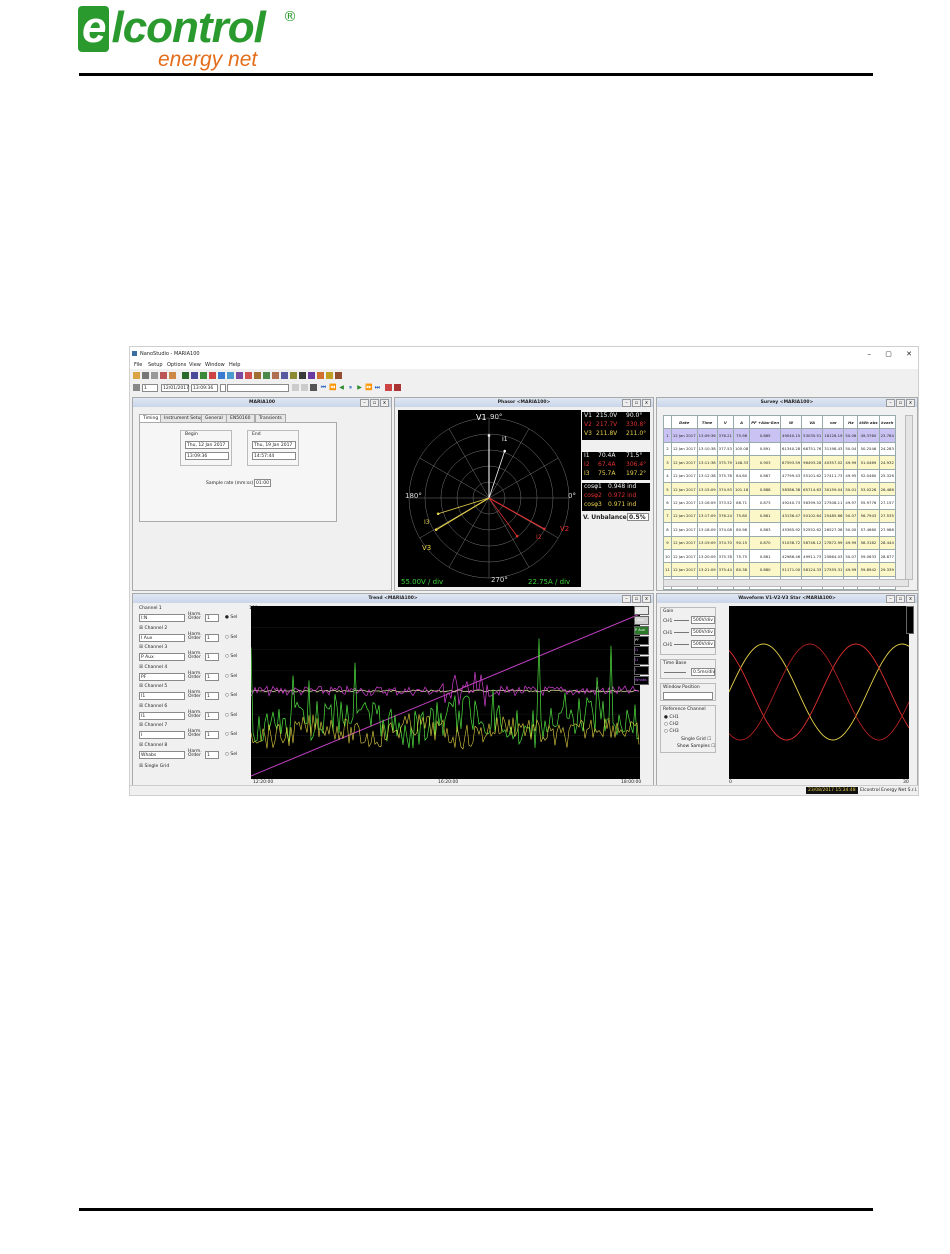 Image resolution: width=950 pixels, height=1254 pixels. What do you see at coordinates (274, 456) in the screenshot?
I see `end-time-input: 14:57:44` at bounding box center [274, 456].